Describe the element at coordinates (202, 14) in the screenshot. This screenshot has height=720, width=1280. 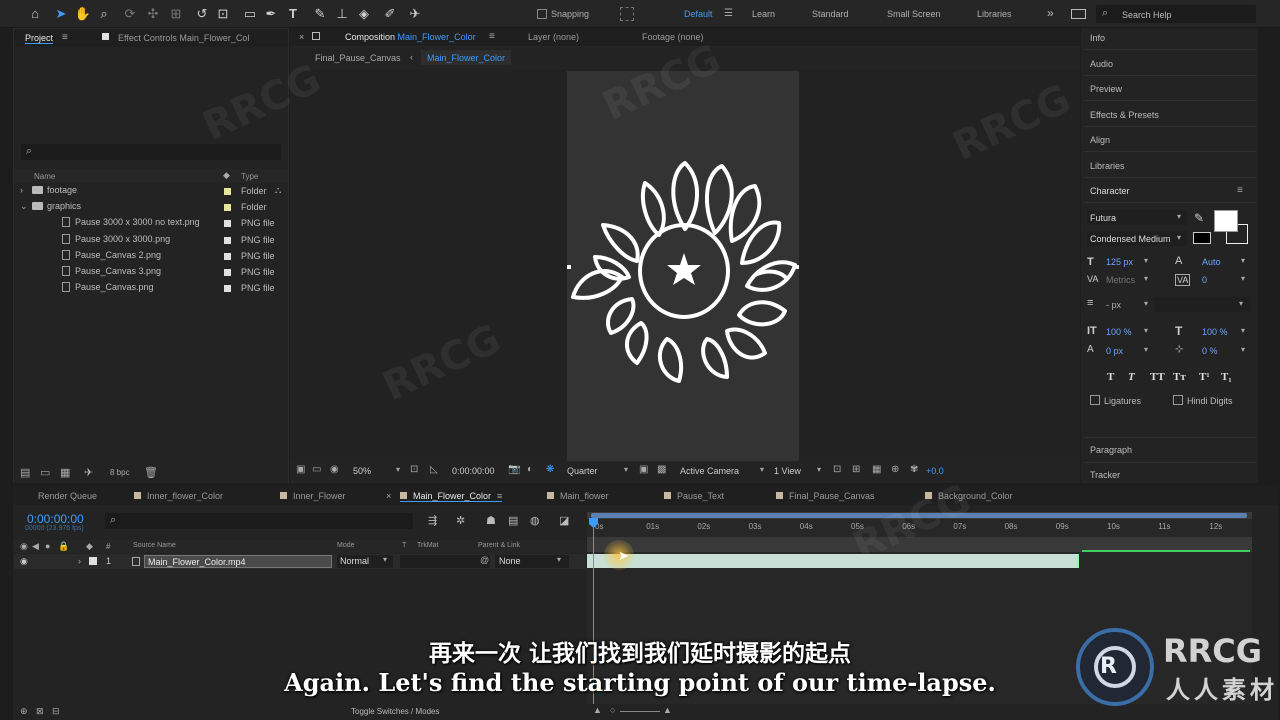
I see `rotate-icon-2: ↺` at that location.